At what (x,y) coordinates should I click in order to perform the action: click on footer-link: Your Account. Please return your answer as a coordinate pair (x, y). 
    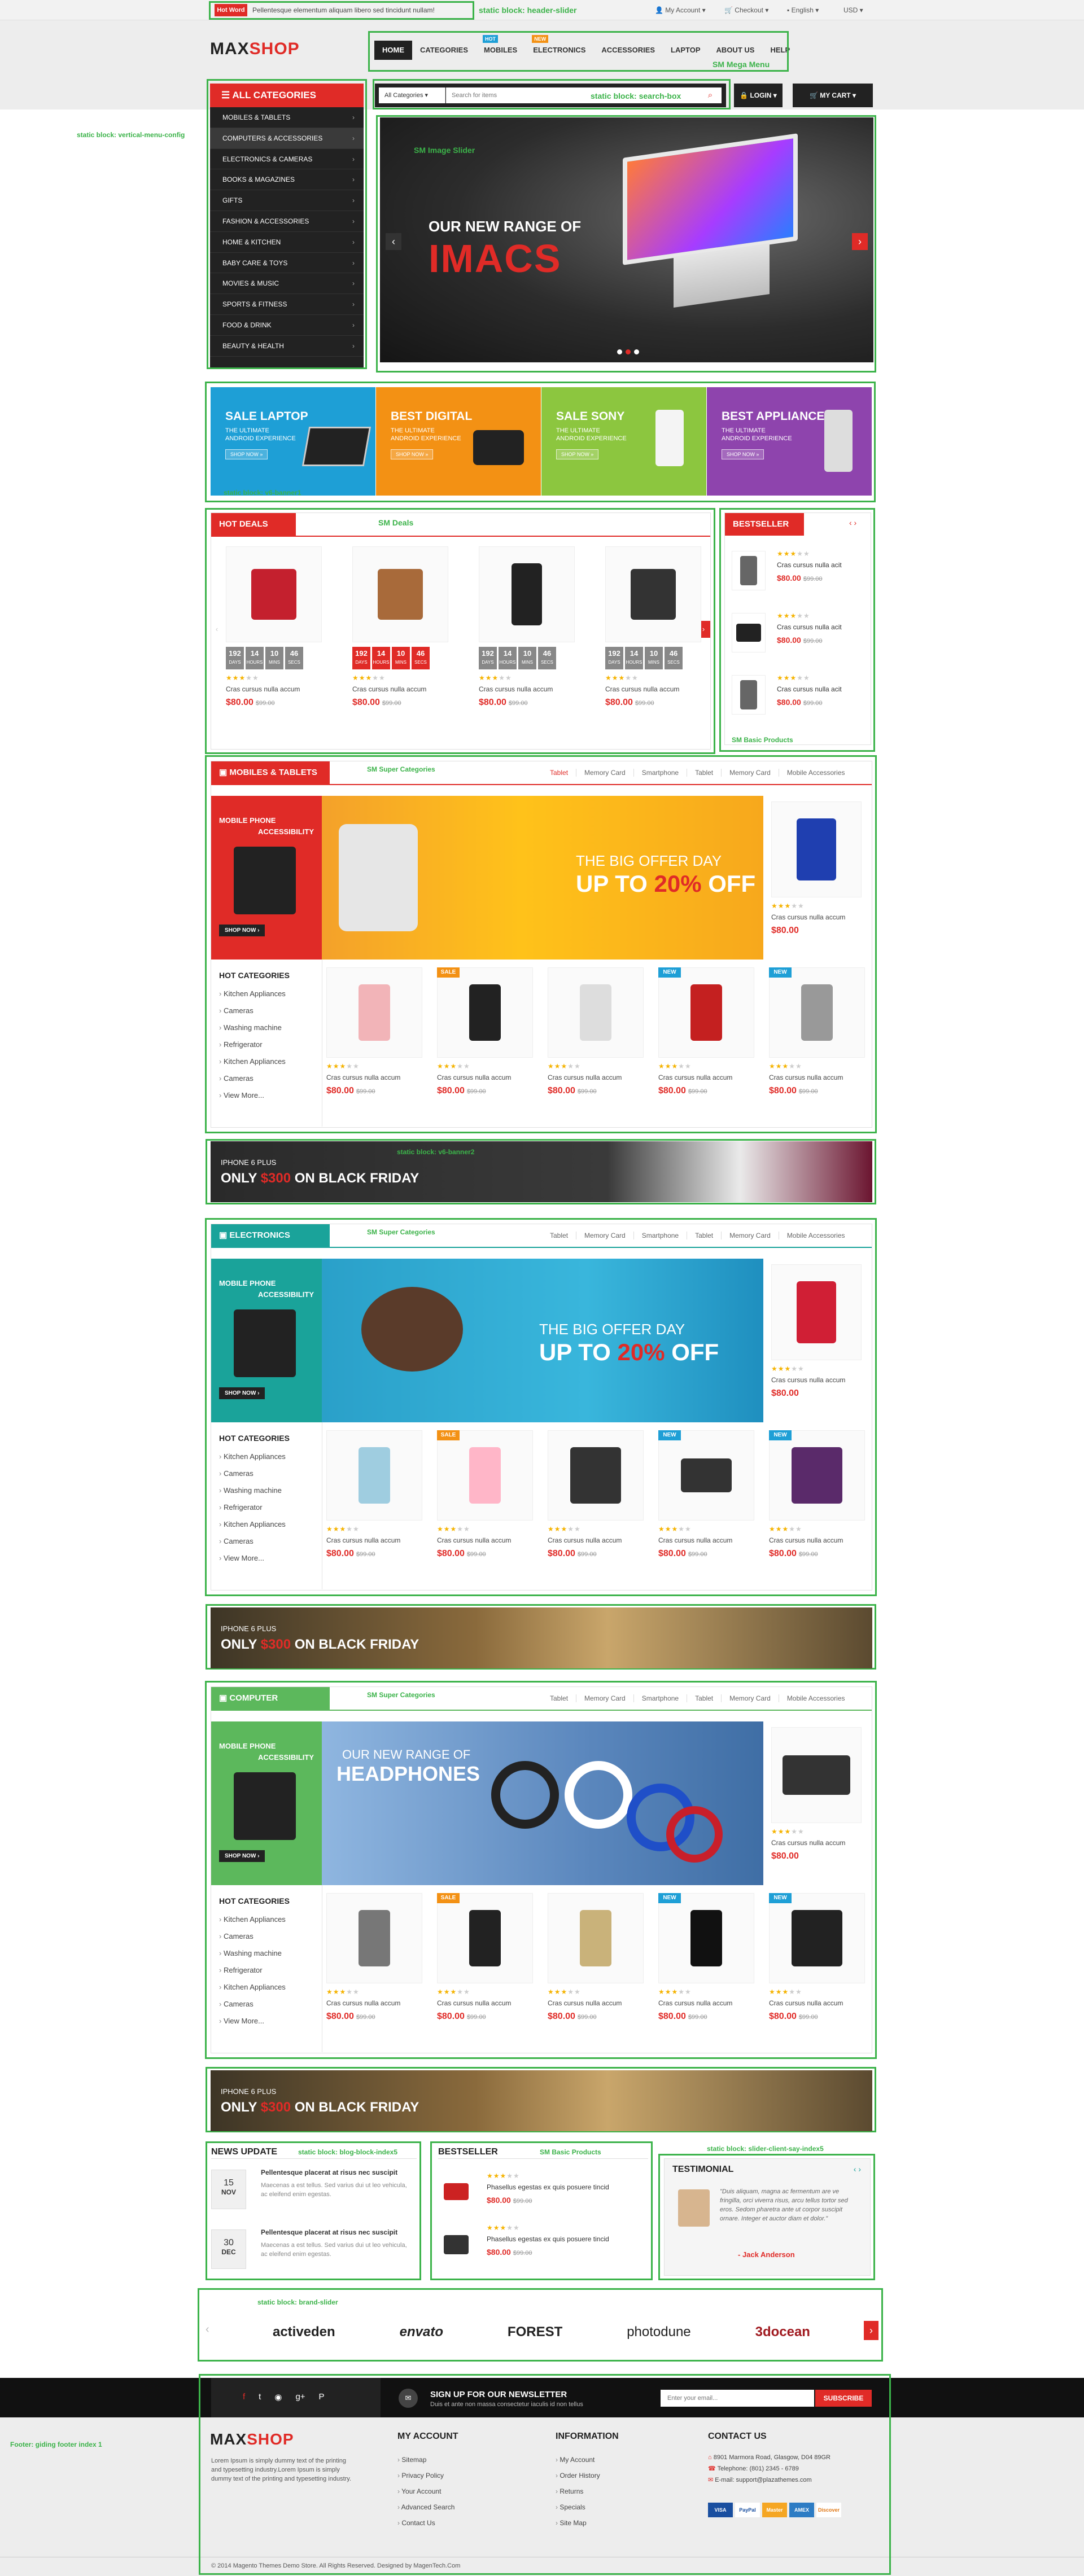
    Looking at the image, I should click on (427, 2491).